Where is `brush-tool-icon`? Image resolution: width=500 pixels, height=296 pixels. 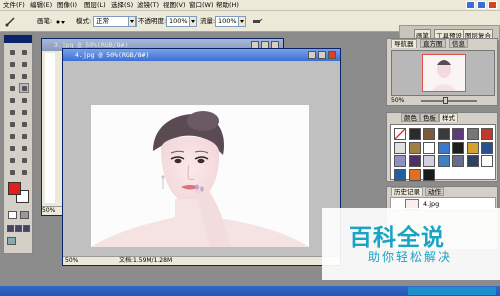 brush-tool-icon is located at coordinates (24, 88).